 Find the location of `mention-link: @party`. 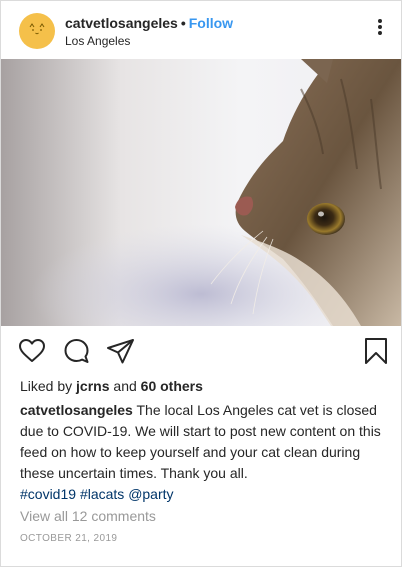

mention-link: @party is located at coordinates (150, 494).